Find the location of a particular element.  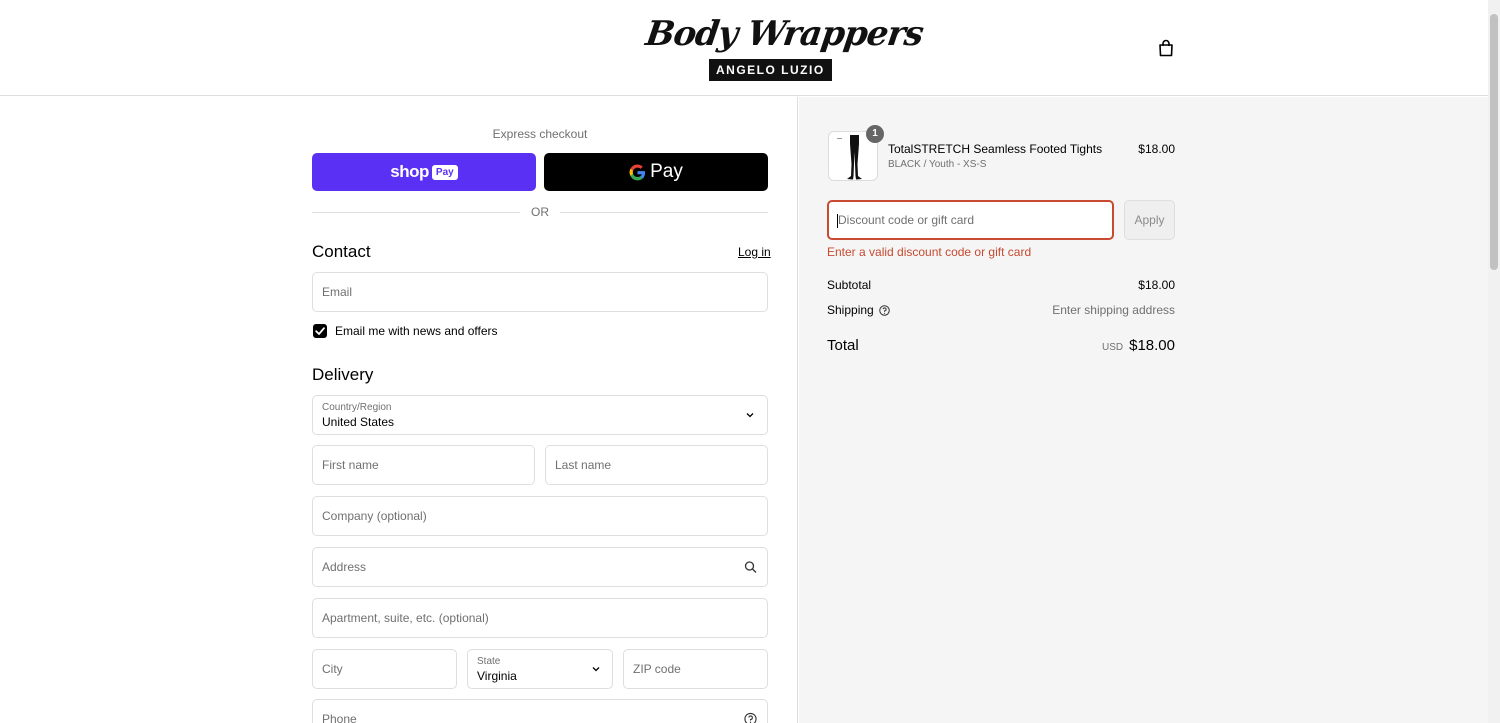

contact-heading: Contact is located at coordinates (341, 251).